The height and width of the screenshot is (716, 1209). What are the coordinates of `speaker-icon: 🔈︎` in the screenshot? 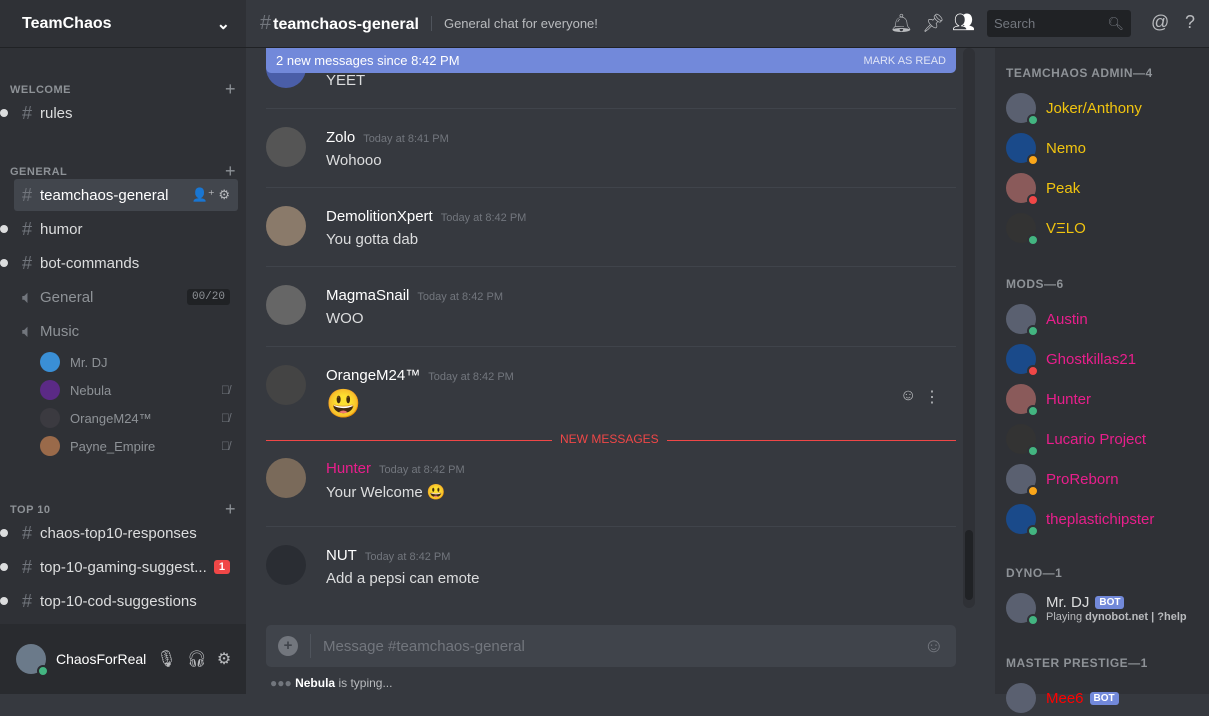 It's located at (27, 330).